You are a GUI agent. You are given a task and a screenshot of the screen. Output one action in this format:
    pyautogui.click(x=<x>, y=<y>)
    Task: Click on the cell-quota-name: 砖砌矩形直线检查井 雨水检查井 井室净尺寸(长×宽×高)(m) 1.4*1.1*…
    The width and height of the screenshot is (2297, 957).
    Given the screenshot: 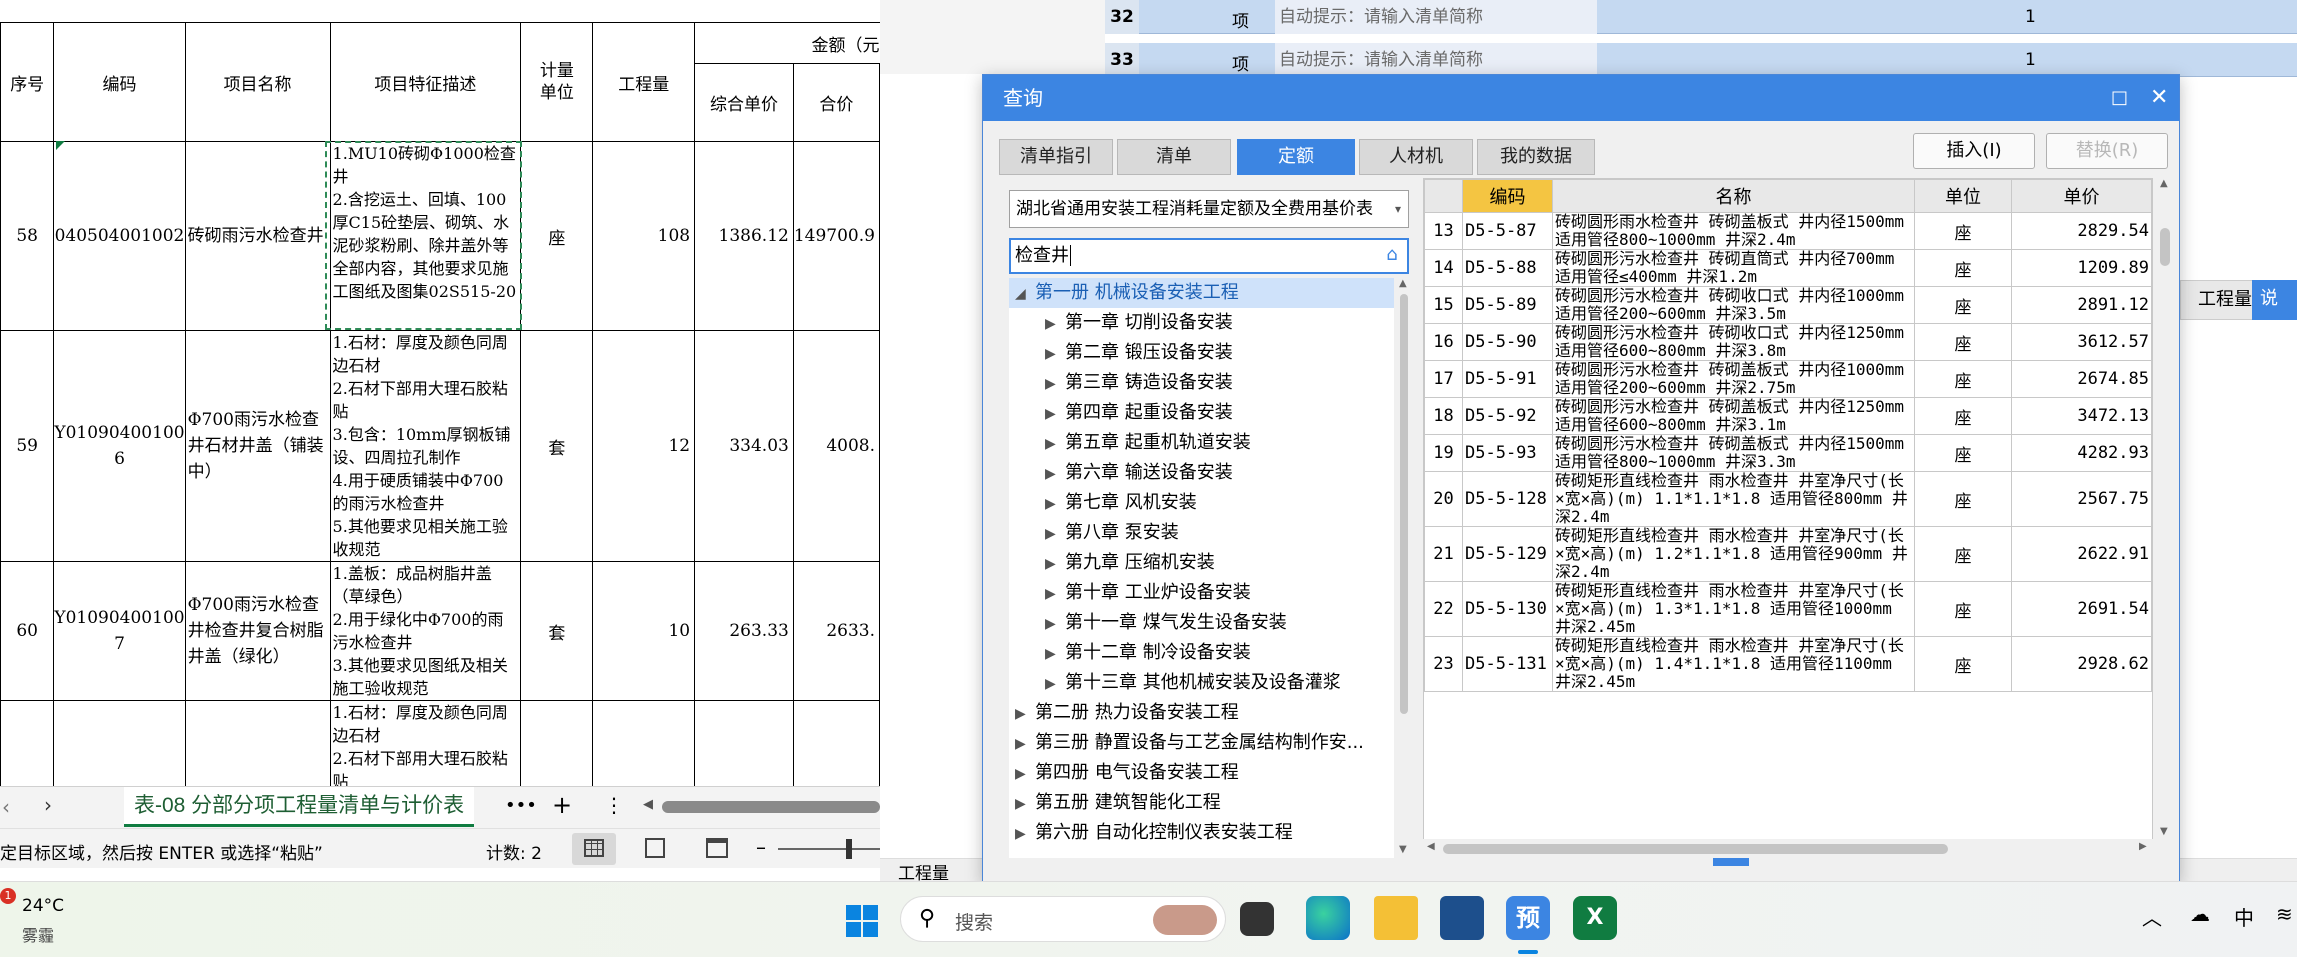 What is the action you would take?
    pyautogui.click(x=1733, y=664)
    